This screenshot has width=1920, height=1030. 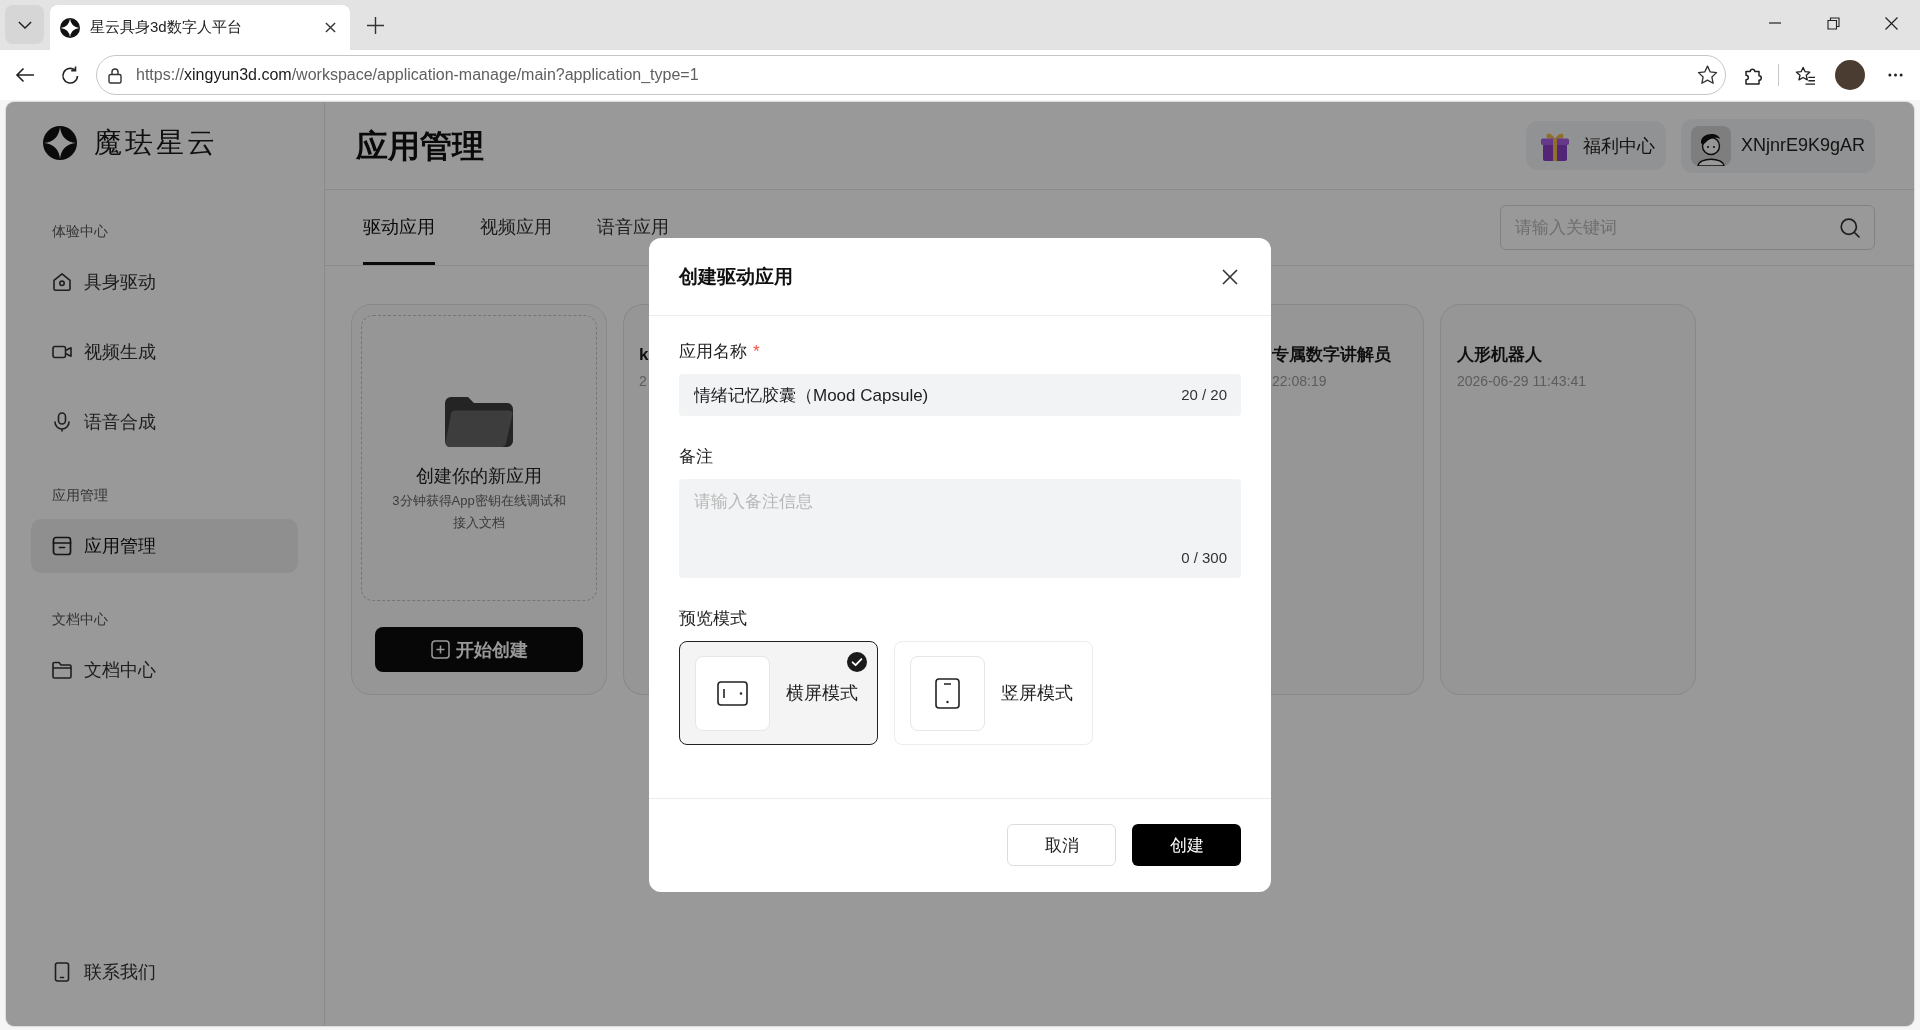 What do you see at coordinates (115, 75) in the screenshot?
I see `lock-icon` at bounding box center [115, 75].